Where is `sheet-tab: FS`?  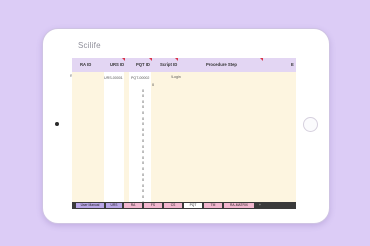 sheet-tab: FS is located at coordinates (153, 205).